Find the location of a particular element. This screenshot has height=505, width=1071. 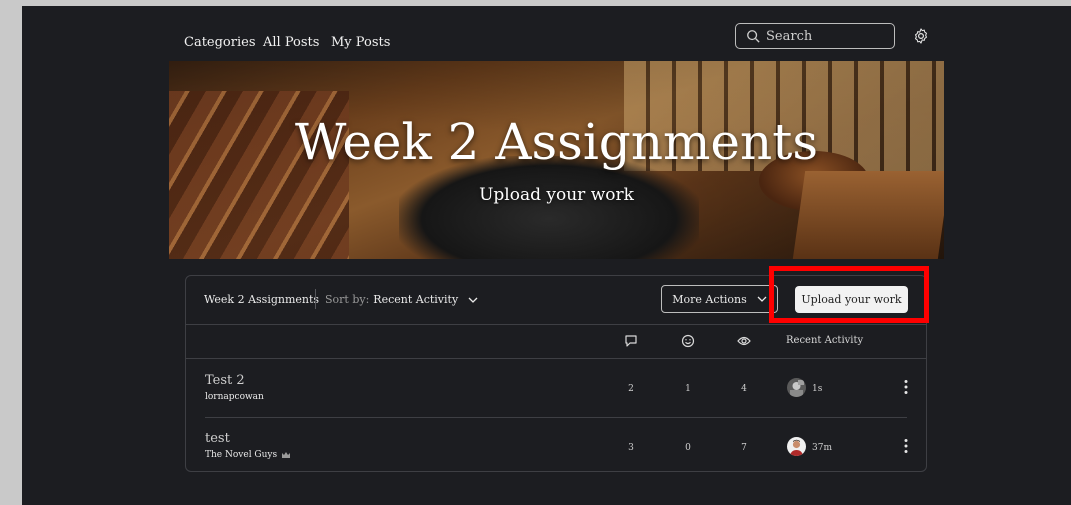

post-author: lornapcowan is located at coordinates (234, 397).